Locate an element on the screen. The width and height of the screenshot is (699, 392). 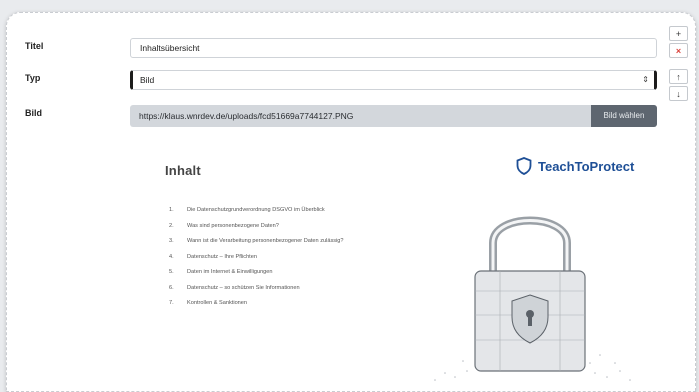
typ-value: Bild is located at coordinates (147, 80).